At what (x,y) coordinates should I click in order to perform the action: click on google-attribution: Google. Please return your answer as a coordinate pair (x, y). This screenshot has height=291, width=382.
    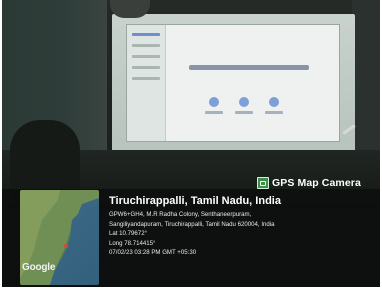
    Looking at the image, I should click on (39, 267).